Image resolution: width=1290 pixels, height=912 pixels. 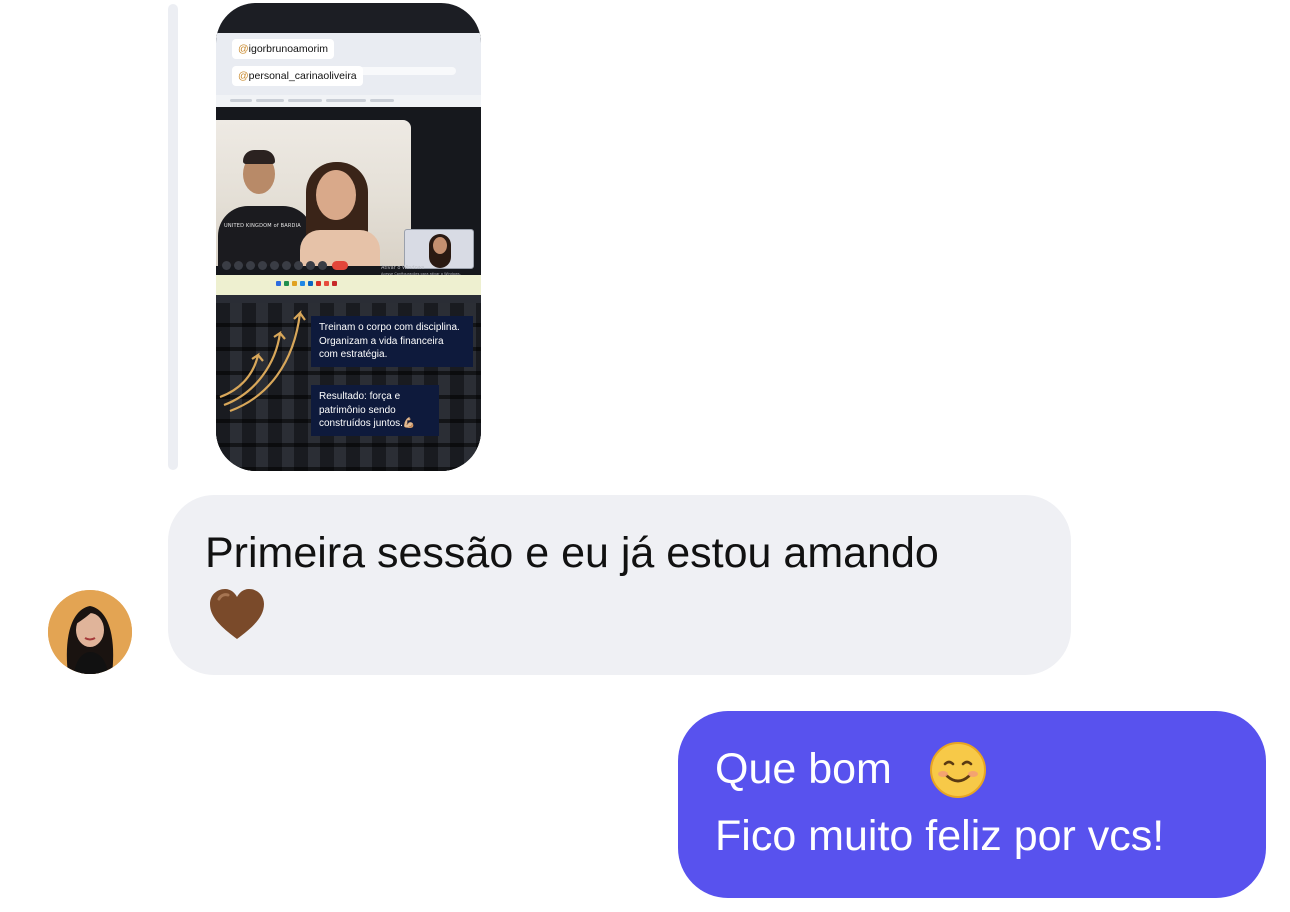 What do you see at coordinates (259, 157) in the screenshot?
I see `man-hair` at bounding box center [259, 157].